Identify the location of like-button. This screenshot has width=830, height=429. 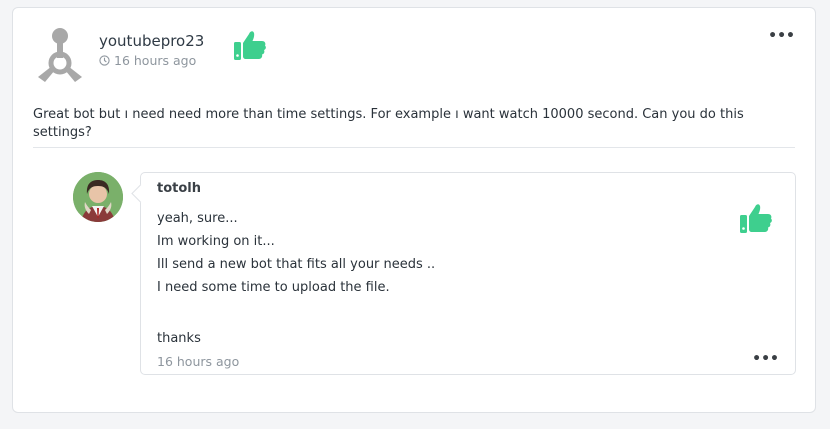
(250, 45).